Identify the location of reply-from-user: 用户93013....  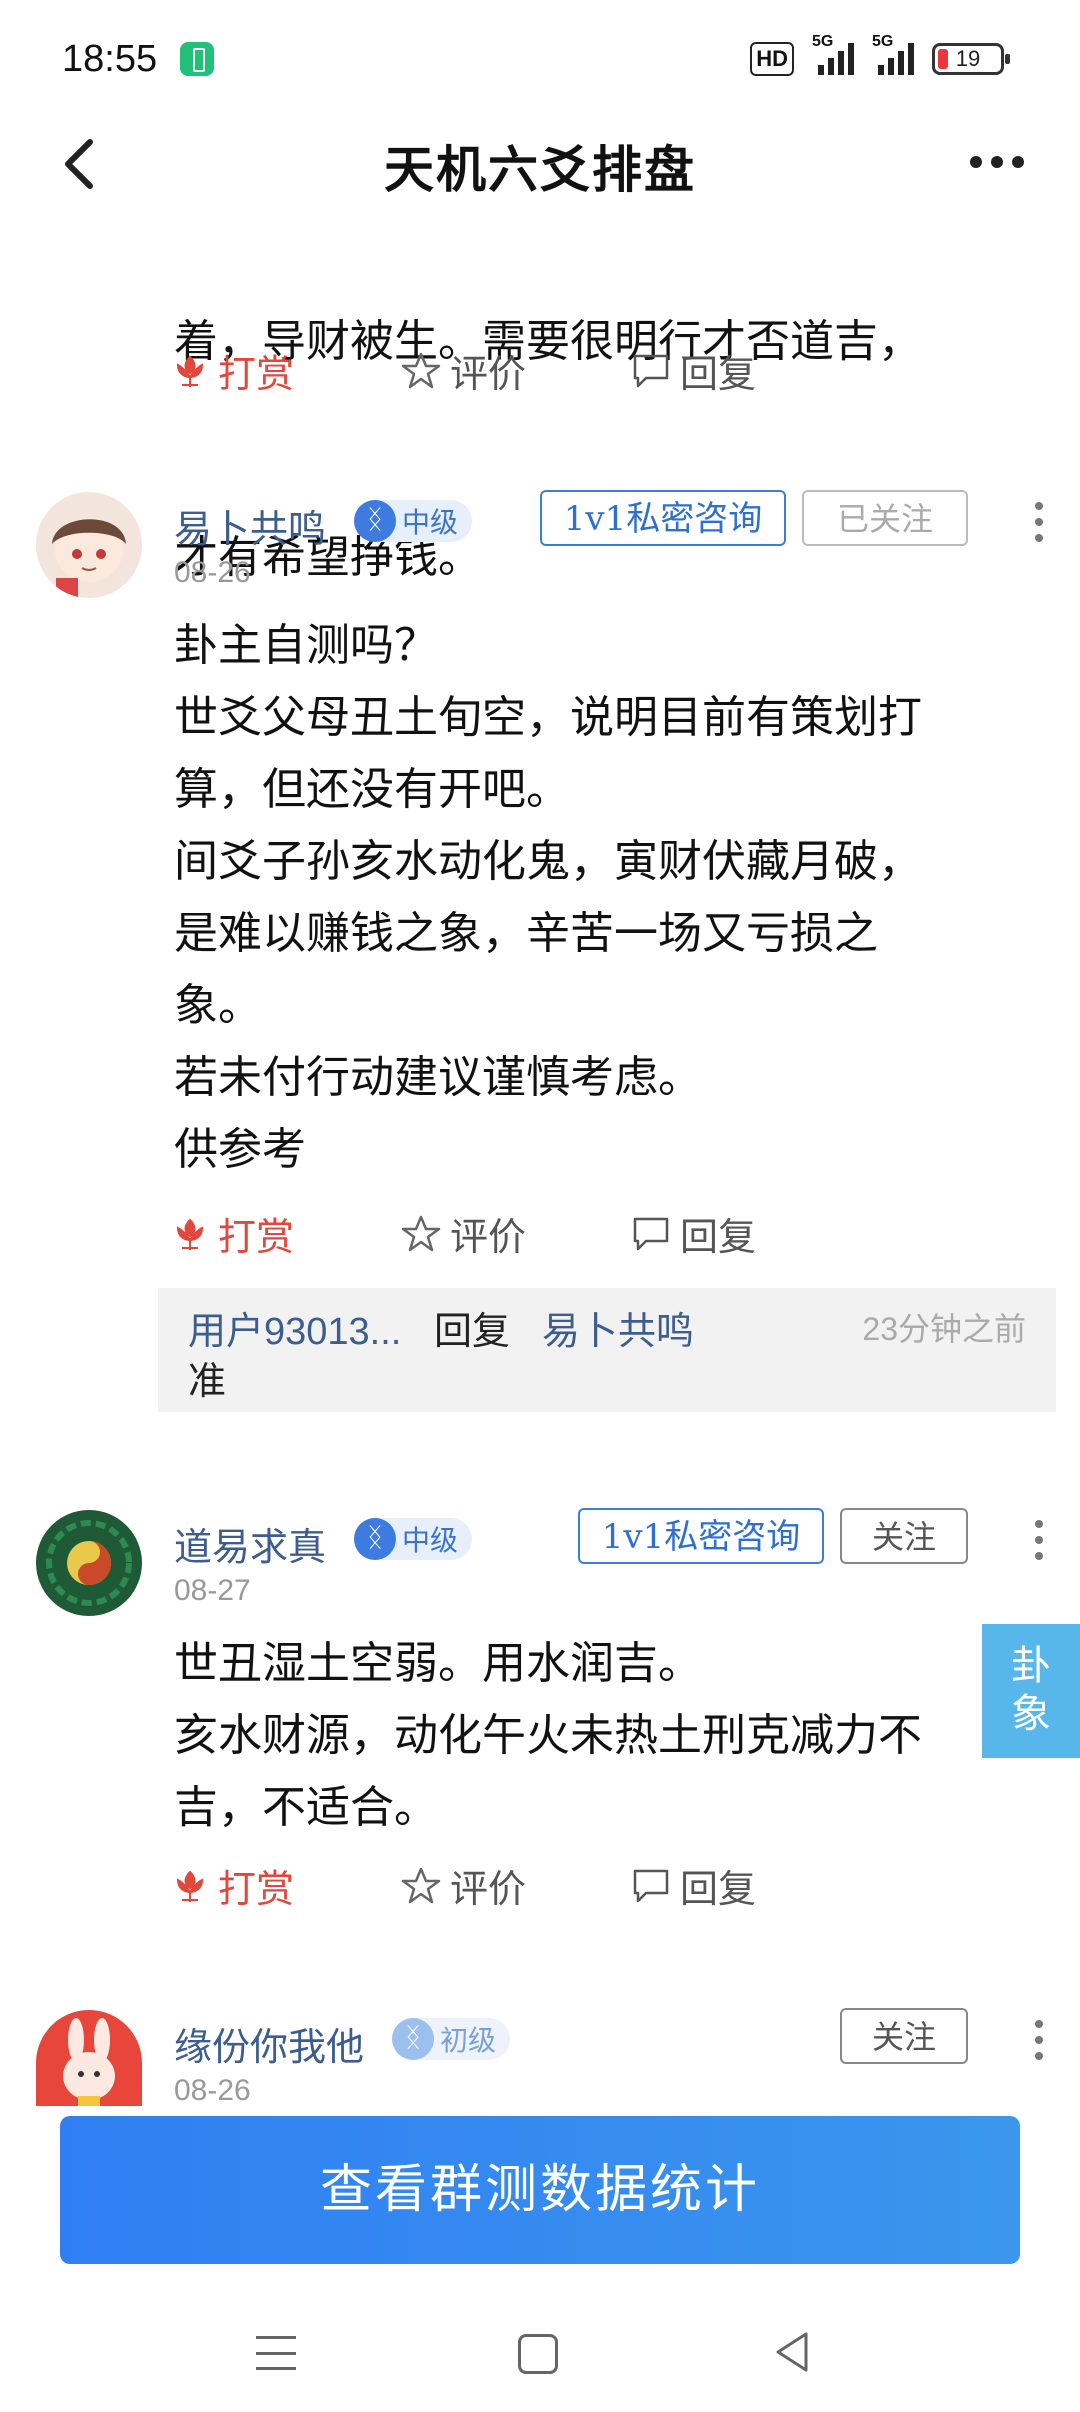
(294, 1327).